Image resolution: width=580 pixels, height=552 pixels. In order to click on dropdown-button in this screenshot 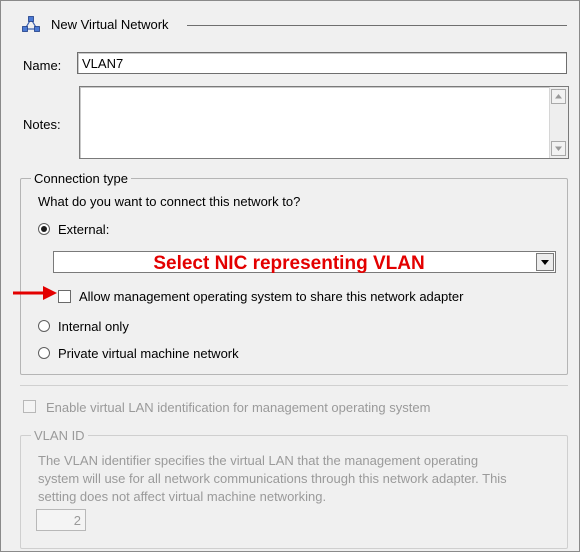, I will do `click(545, 262)`.